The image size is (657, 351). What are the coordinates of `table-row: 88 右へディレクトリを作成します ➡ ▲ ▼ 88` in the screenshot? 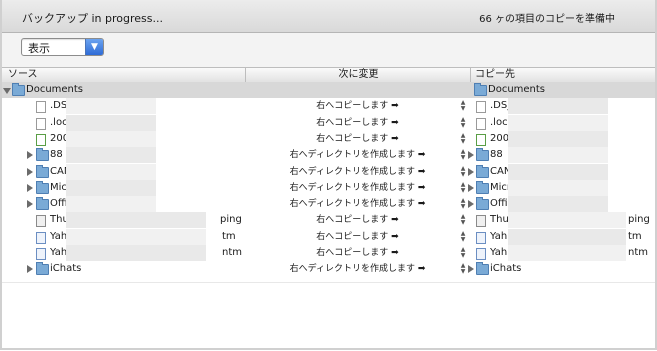 It's located at (328, 155).